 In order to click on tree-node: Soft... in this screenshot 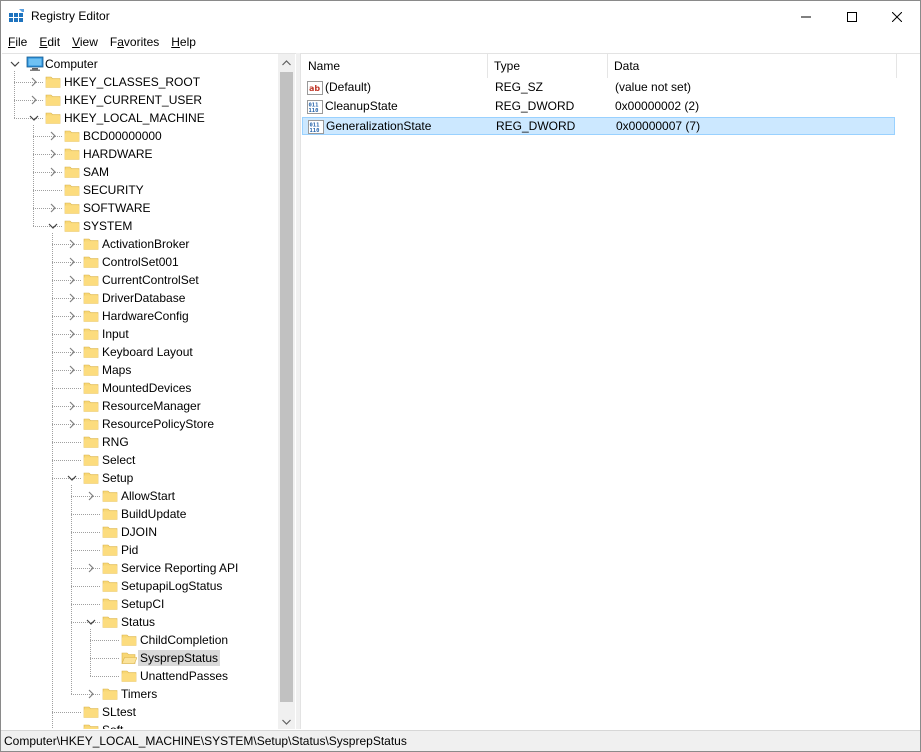, I will do `click(140, 725)`.